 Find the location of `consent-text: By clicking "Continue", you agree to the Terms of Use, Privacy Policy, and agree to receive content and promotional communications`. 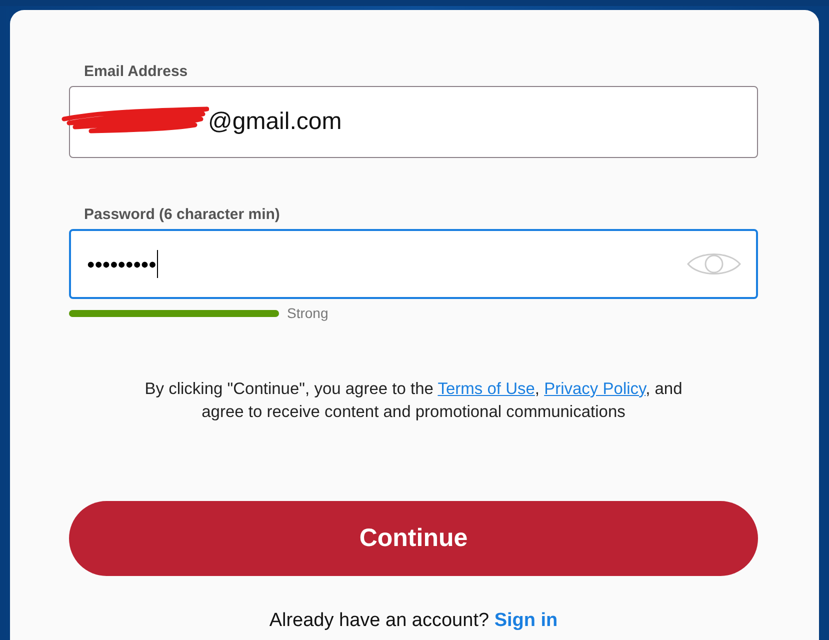

consent-text: By clicking "Continue", you agree to the Terms of Use, Privacy Policy, and agree to receive content and promotional communications is located at coordinates (414, 401).